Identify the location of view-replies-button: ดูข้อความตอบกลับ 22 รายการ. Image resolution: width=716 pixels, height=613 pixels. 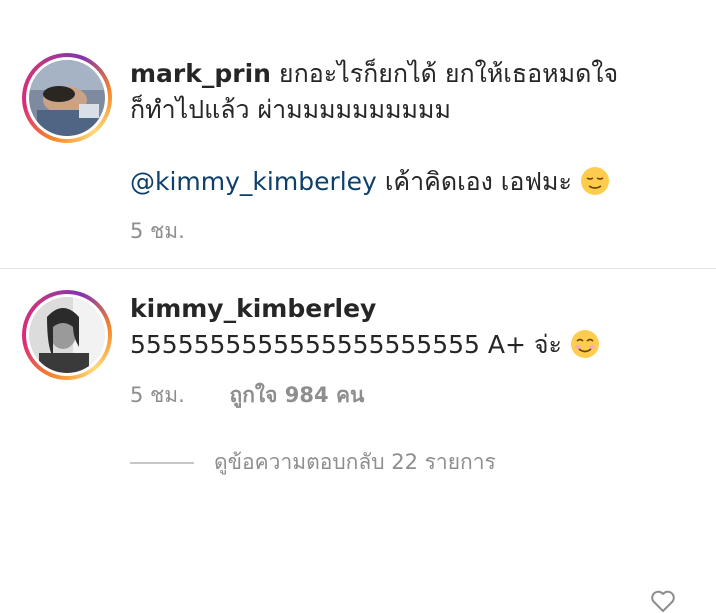
(313, 462).